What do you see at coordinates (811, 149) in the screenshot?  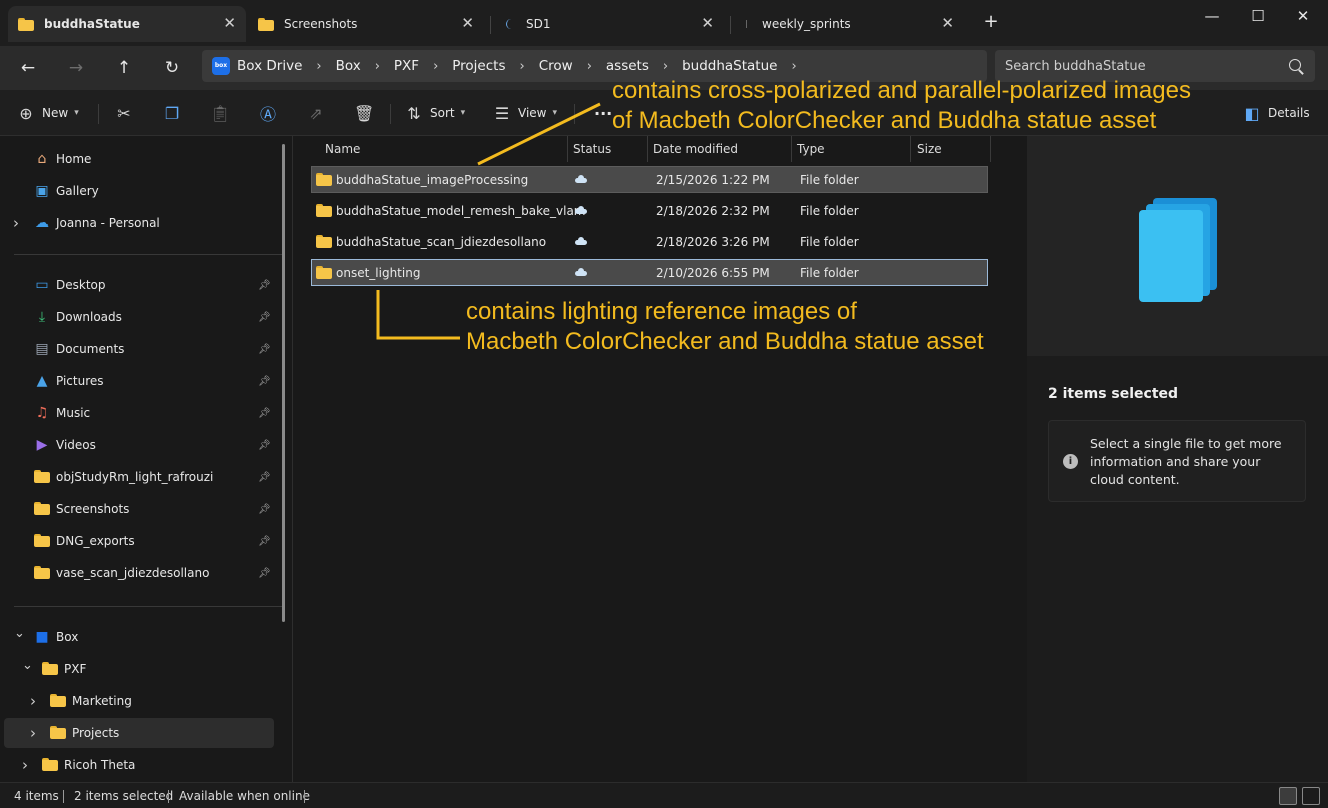 I see `column-type: Type` at bounding box center [811, 149].